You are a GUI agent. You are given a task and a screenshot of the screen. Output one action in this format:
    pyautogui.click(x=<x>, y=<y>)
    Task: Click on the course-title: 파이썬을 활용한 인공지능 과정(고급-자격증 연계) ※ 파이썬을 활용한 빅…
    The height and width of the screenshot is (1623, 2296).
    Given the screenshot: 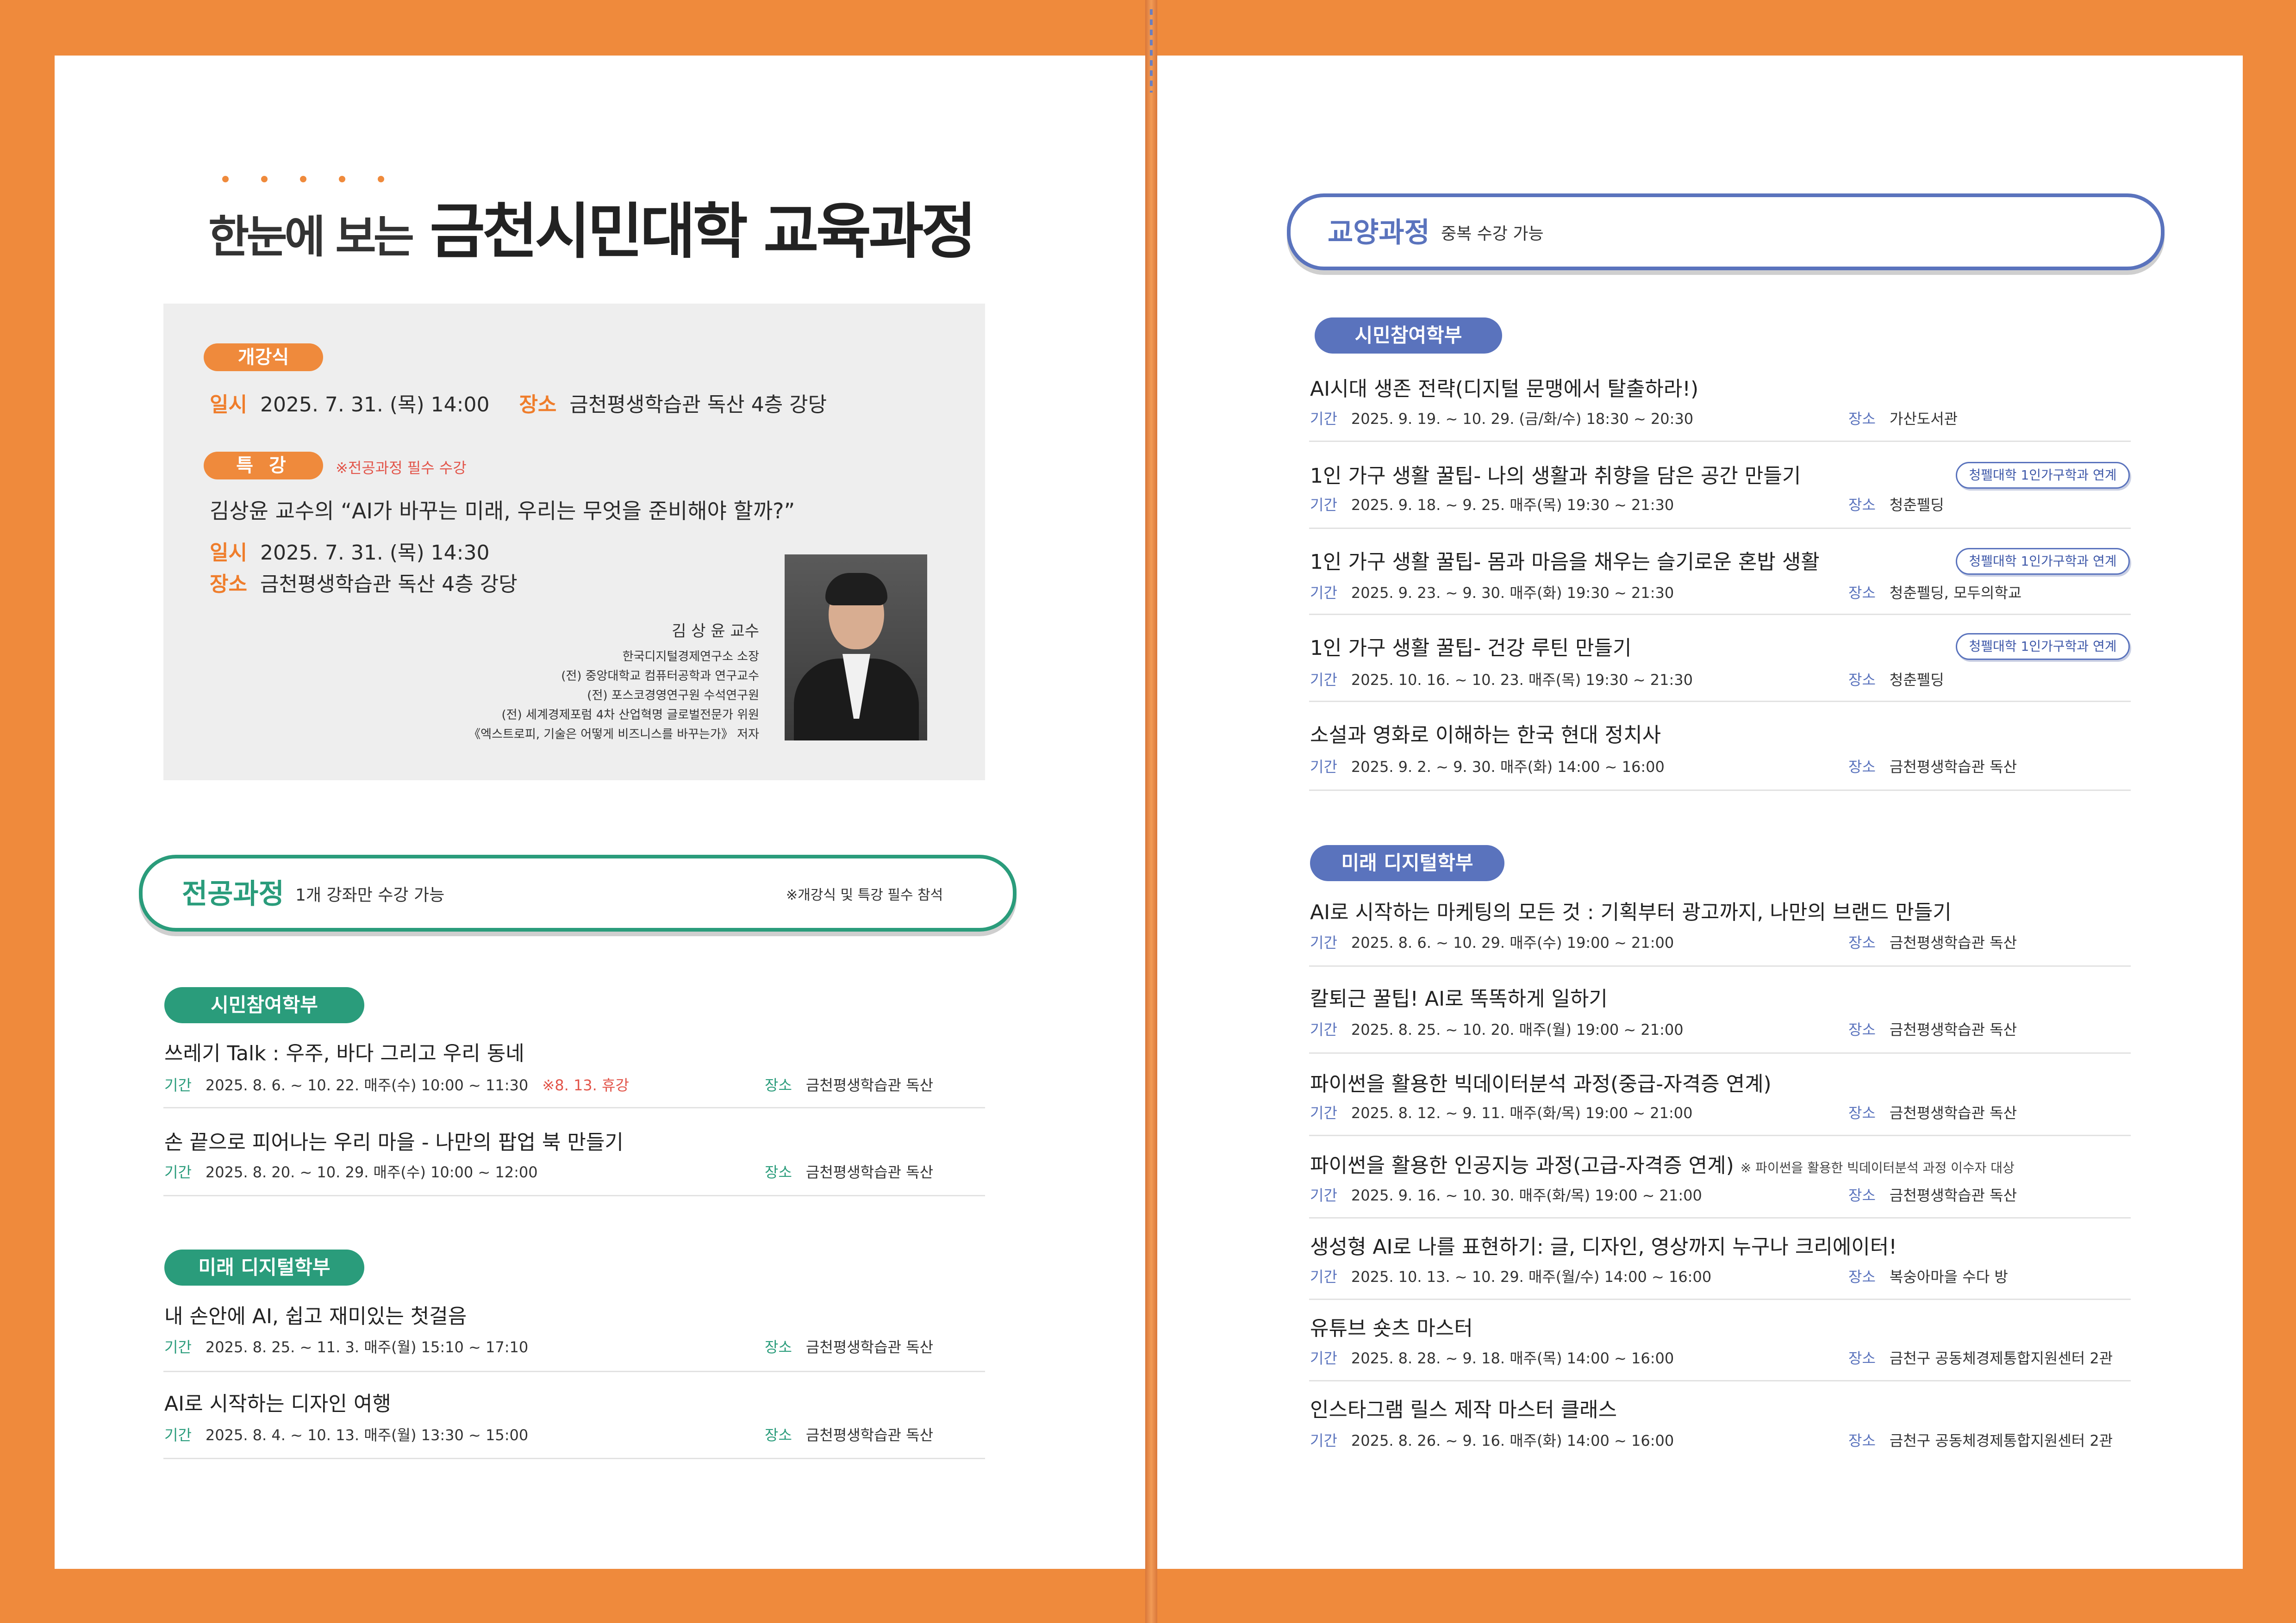 What is the action you would take?
    pyautogui.click(x=1662, y=1165)
    